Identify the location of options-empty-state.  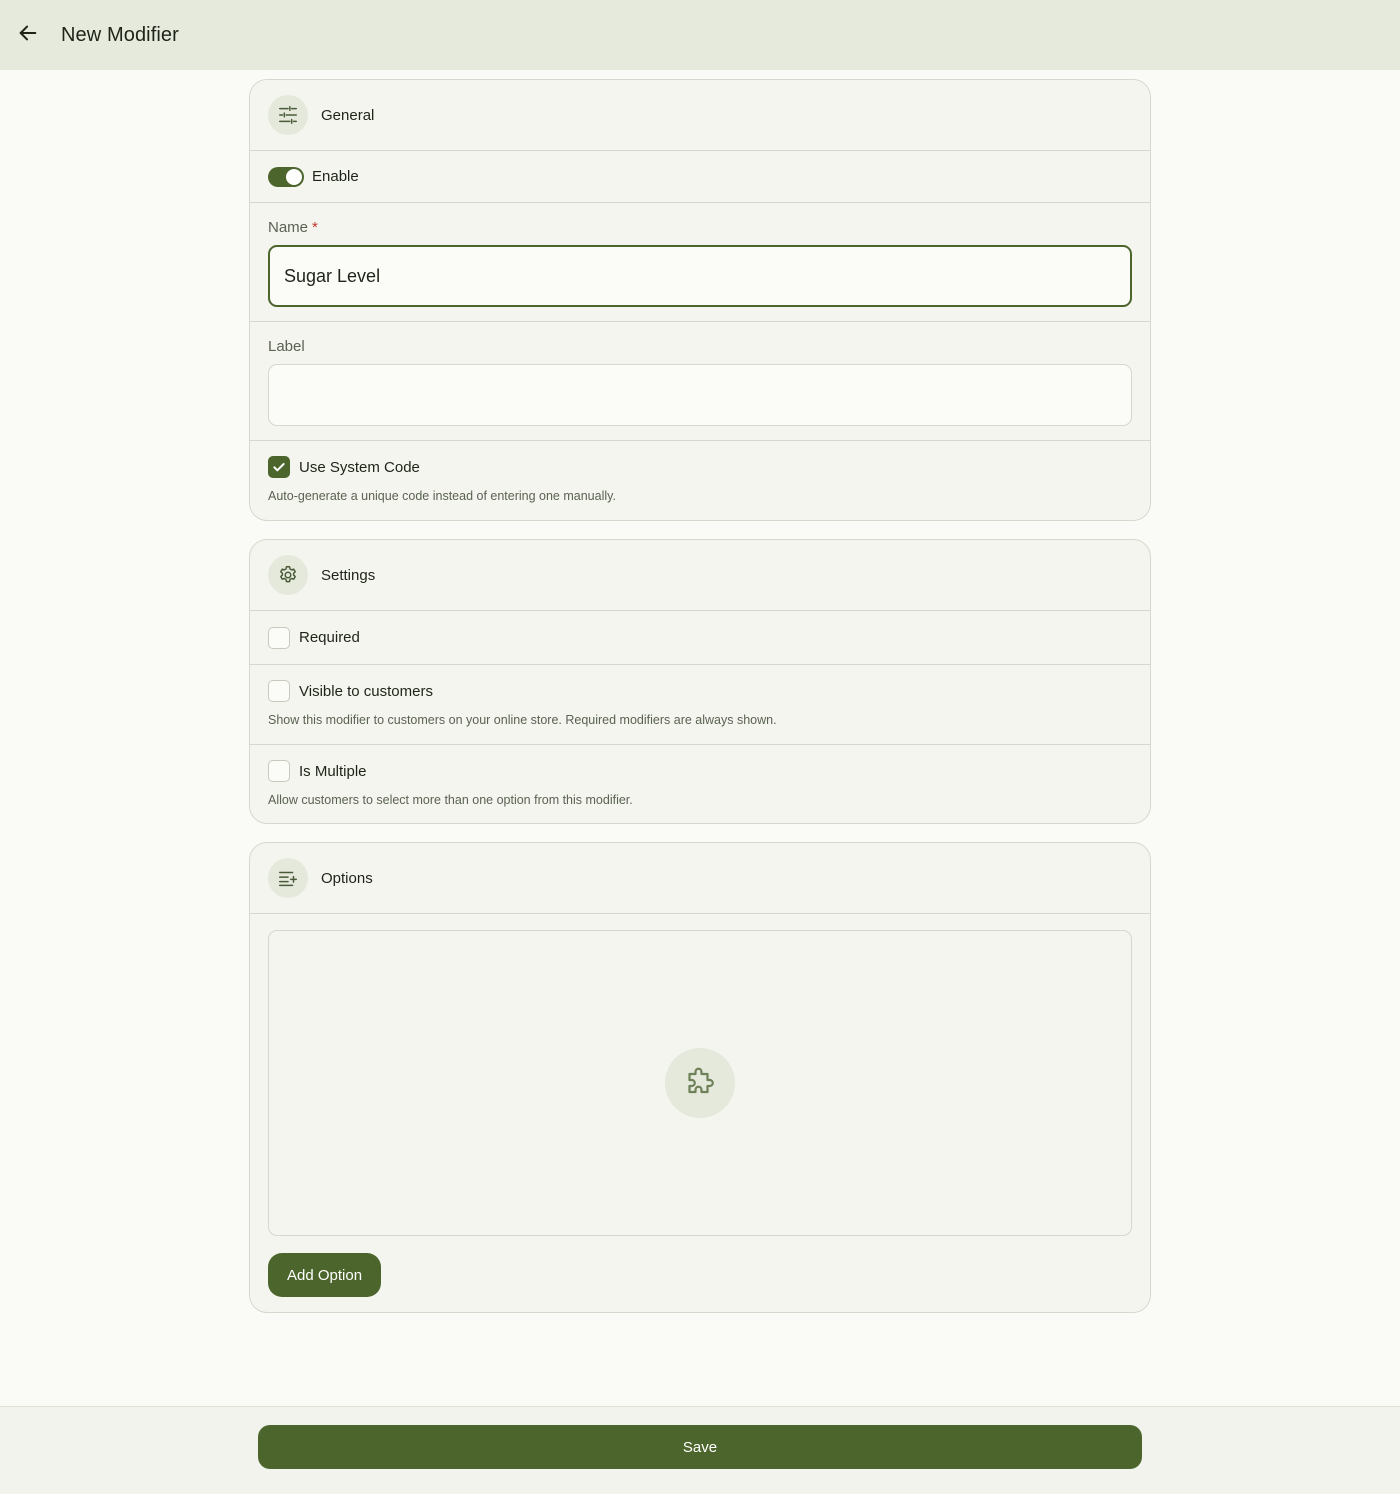
(700, 1083).